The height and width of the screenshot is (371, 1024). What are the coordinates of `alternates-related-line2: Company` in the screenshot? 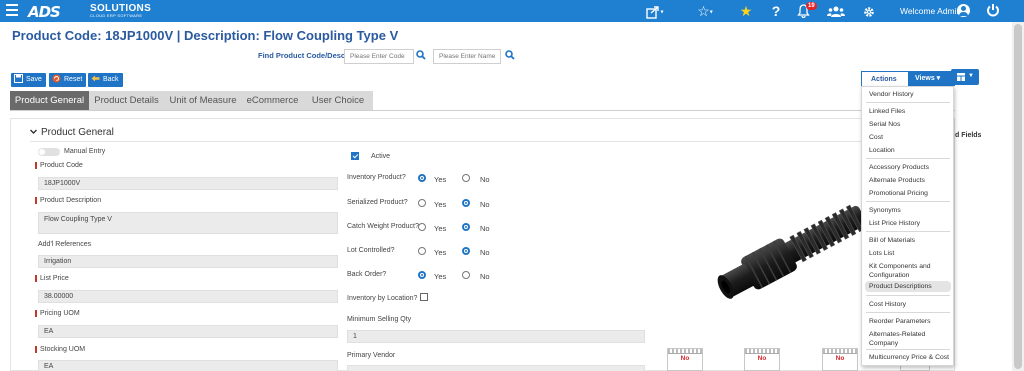 It's located at (884, 343).